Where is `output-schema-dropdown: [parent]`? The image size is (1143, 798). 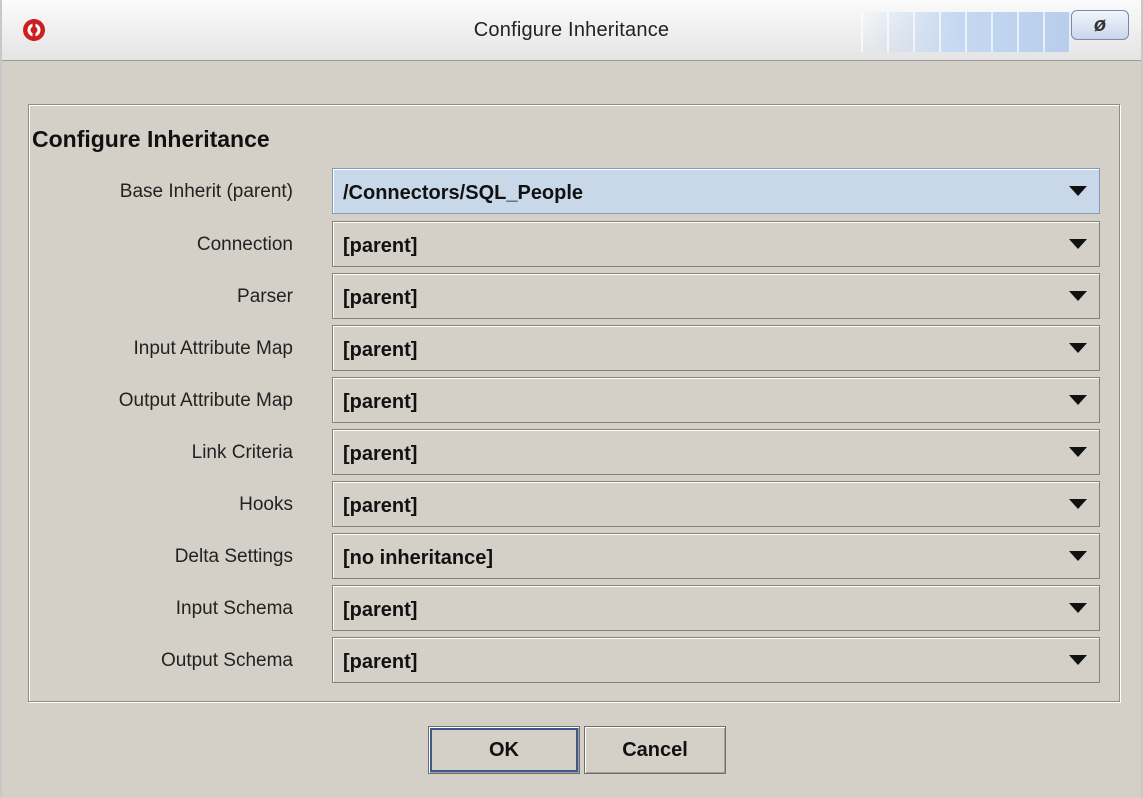 output-schema-dropdown: [parent] is located at coordinates (716, 660).